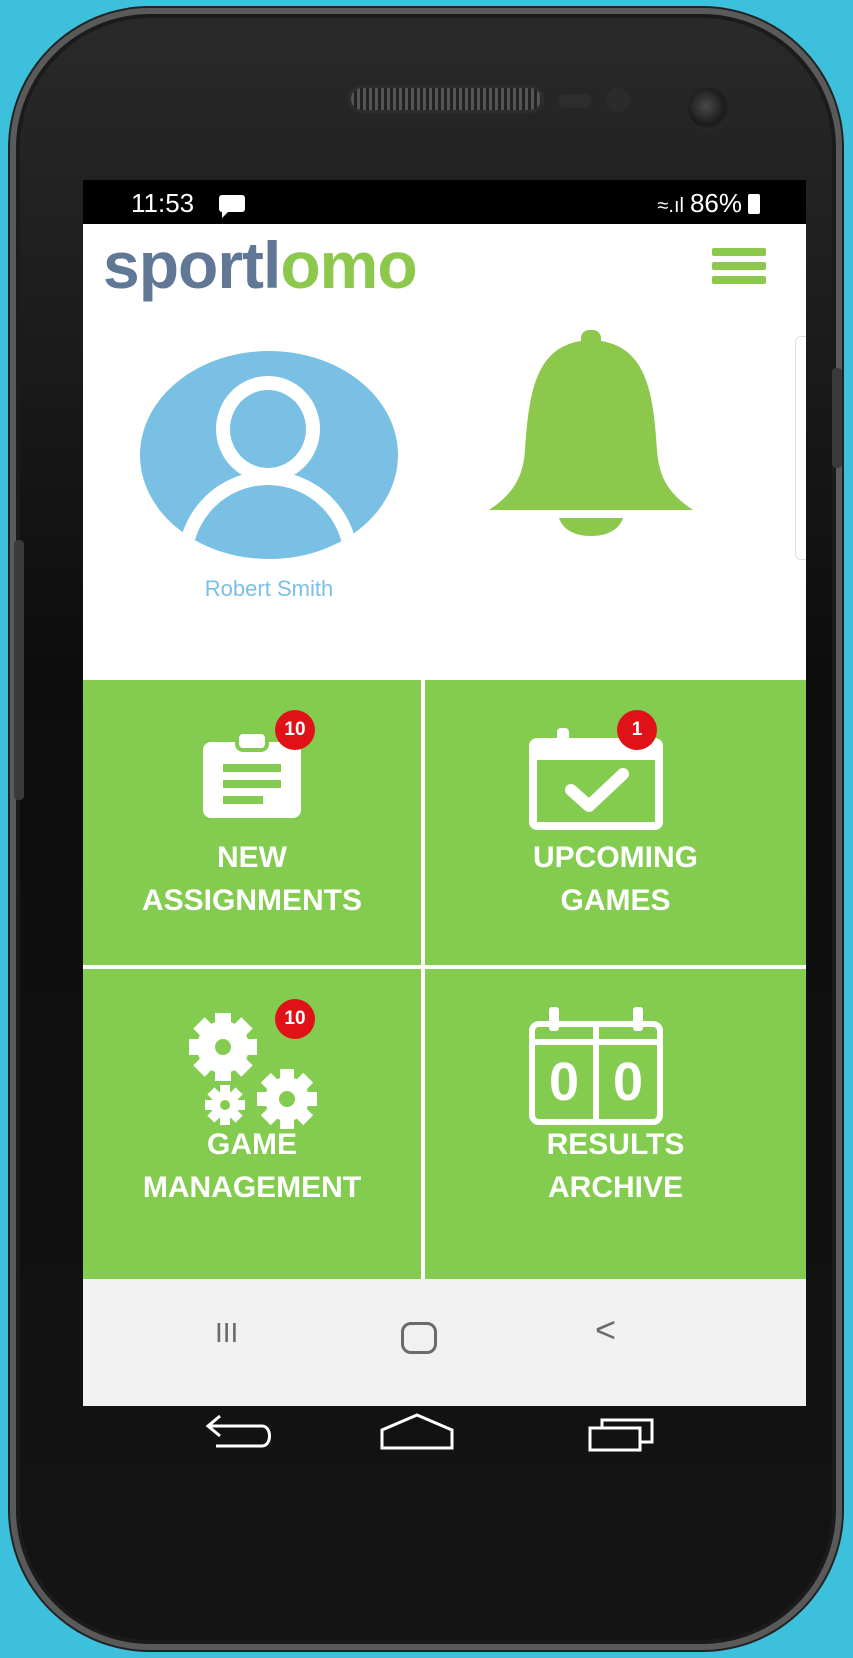 The image size is (853, 1658). Describe the element at coordinates (615, 822) in the screenshot. I see `tile-upcoming-games: 1 UPCOMING GAMES` at that location.